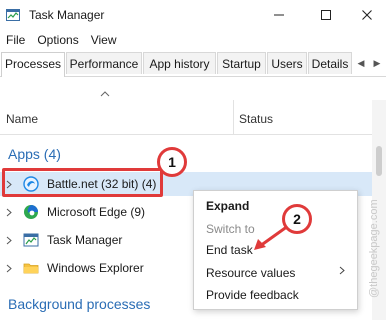  I want to click on watermark-text: @thegeekpage.com, so click(374, 248).